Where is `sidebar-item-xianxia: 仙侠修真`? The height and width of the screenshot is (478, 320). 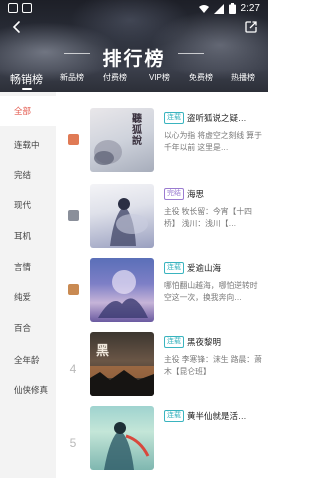 sidebar-item-xianxia: 仙侠修真 is located at coordinates (28, 390).